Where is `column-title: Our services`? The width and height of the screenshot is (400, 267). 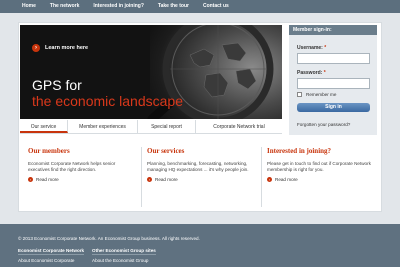 column-title: Our services is located at coordinates (166, 151).